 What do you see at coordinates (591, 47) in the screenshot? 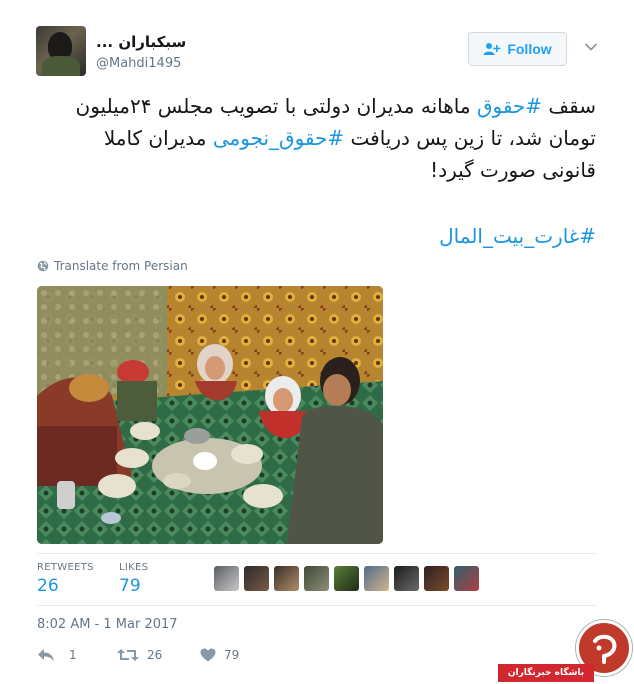
I see `chevron-down-icon` at bounding box center [591, 47].